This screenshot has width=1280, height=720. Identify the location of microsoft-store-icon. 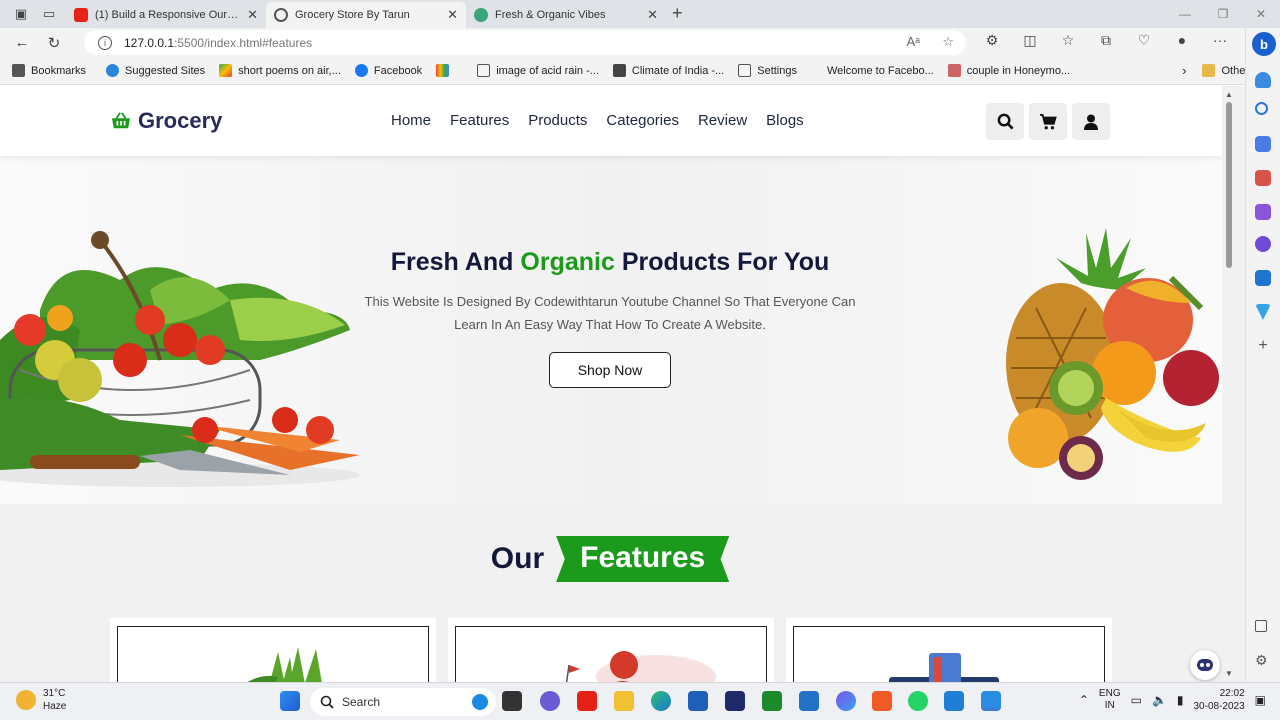
(698, 701).